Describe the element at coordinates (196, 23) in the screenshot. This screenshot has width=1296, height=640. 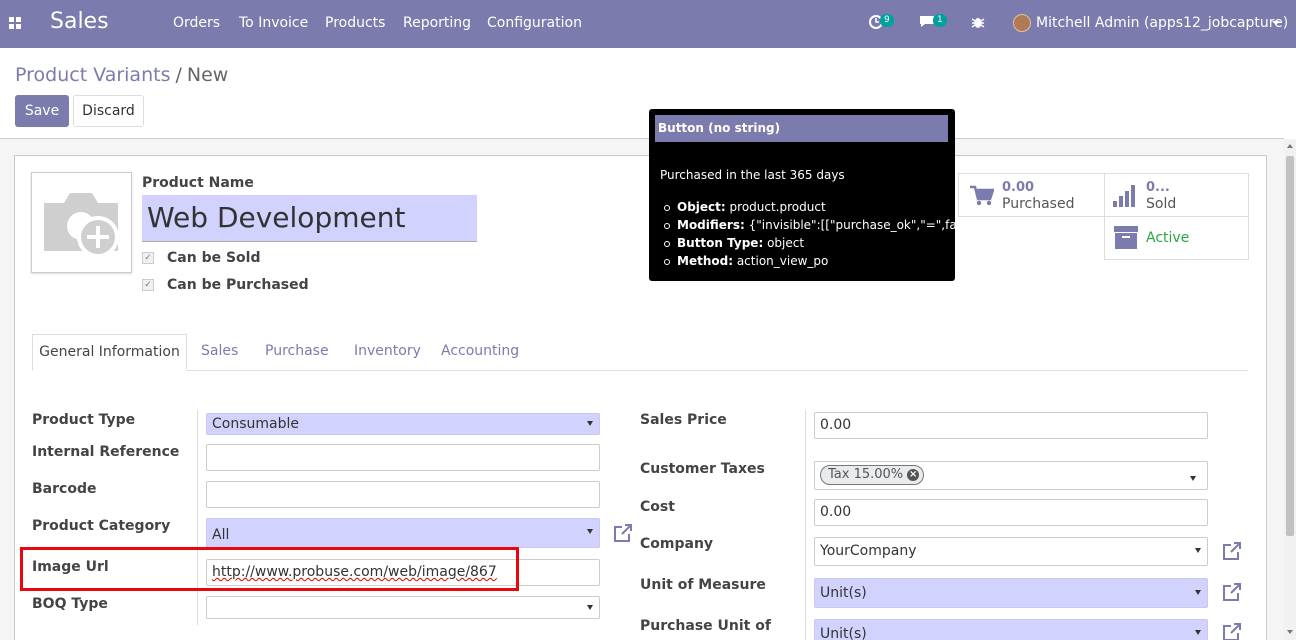
I see `menu-orders: Orders` at that location.